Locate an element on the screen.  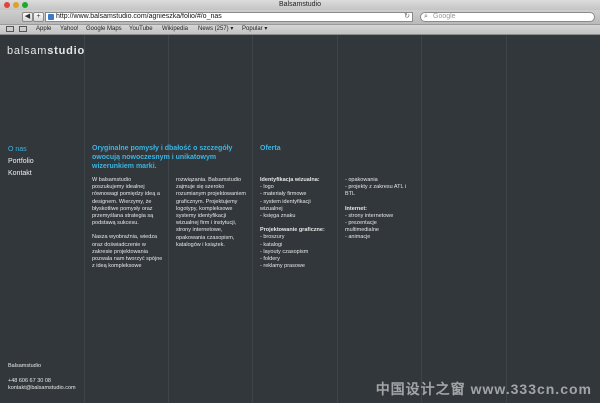
bookmark-news-label: News (257) is located at coordinates (213, 29).